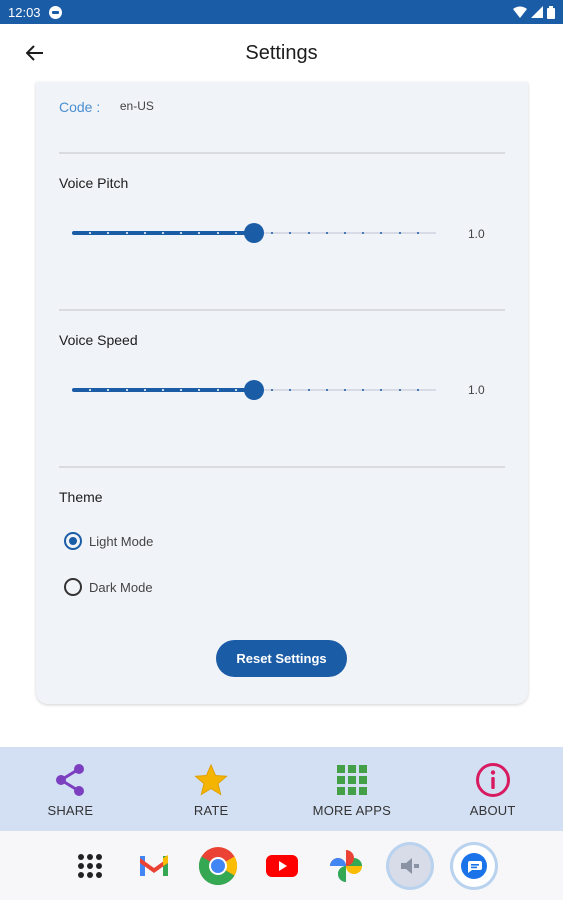  I want to click on more-apps-button: MORE APPS, so click(352, 789).